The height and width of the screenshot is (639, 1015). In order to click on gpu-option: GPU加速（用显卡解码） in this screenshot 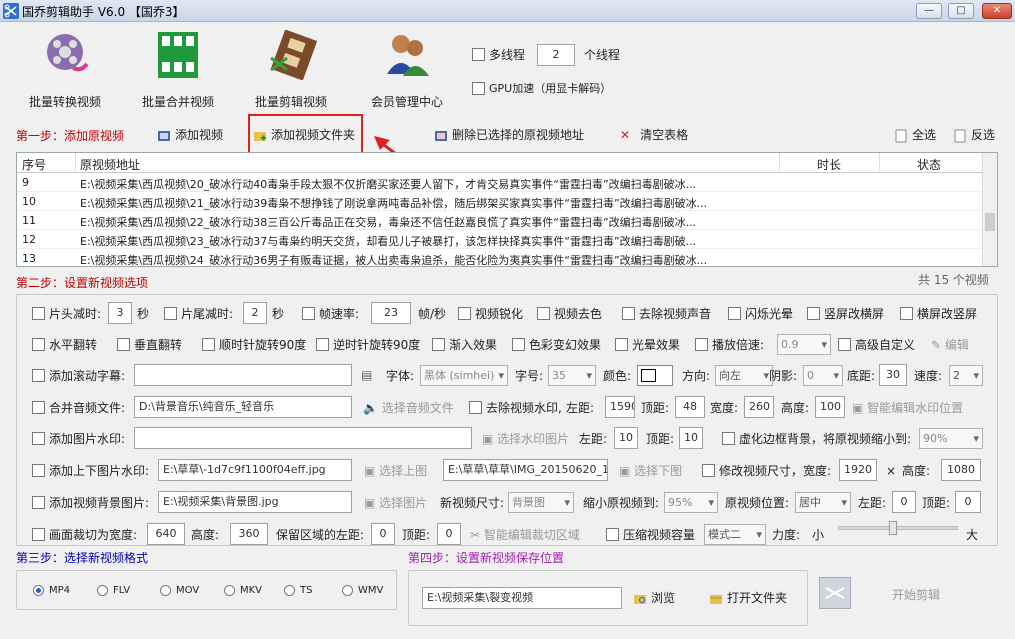, I will do `click(541, 89)`.